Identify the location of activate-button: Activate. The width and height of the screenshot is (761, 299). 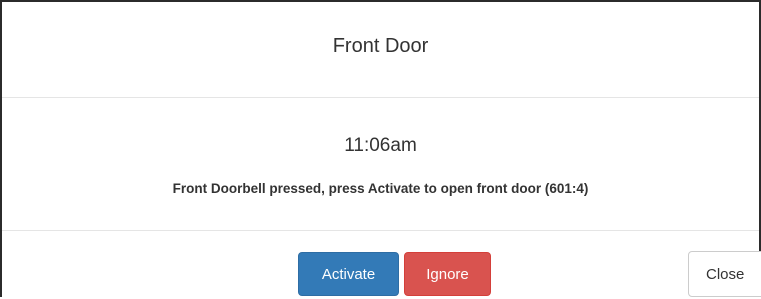
(348, 274).